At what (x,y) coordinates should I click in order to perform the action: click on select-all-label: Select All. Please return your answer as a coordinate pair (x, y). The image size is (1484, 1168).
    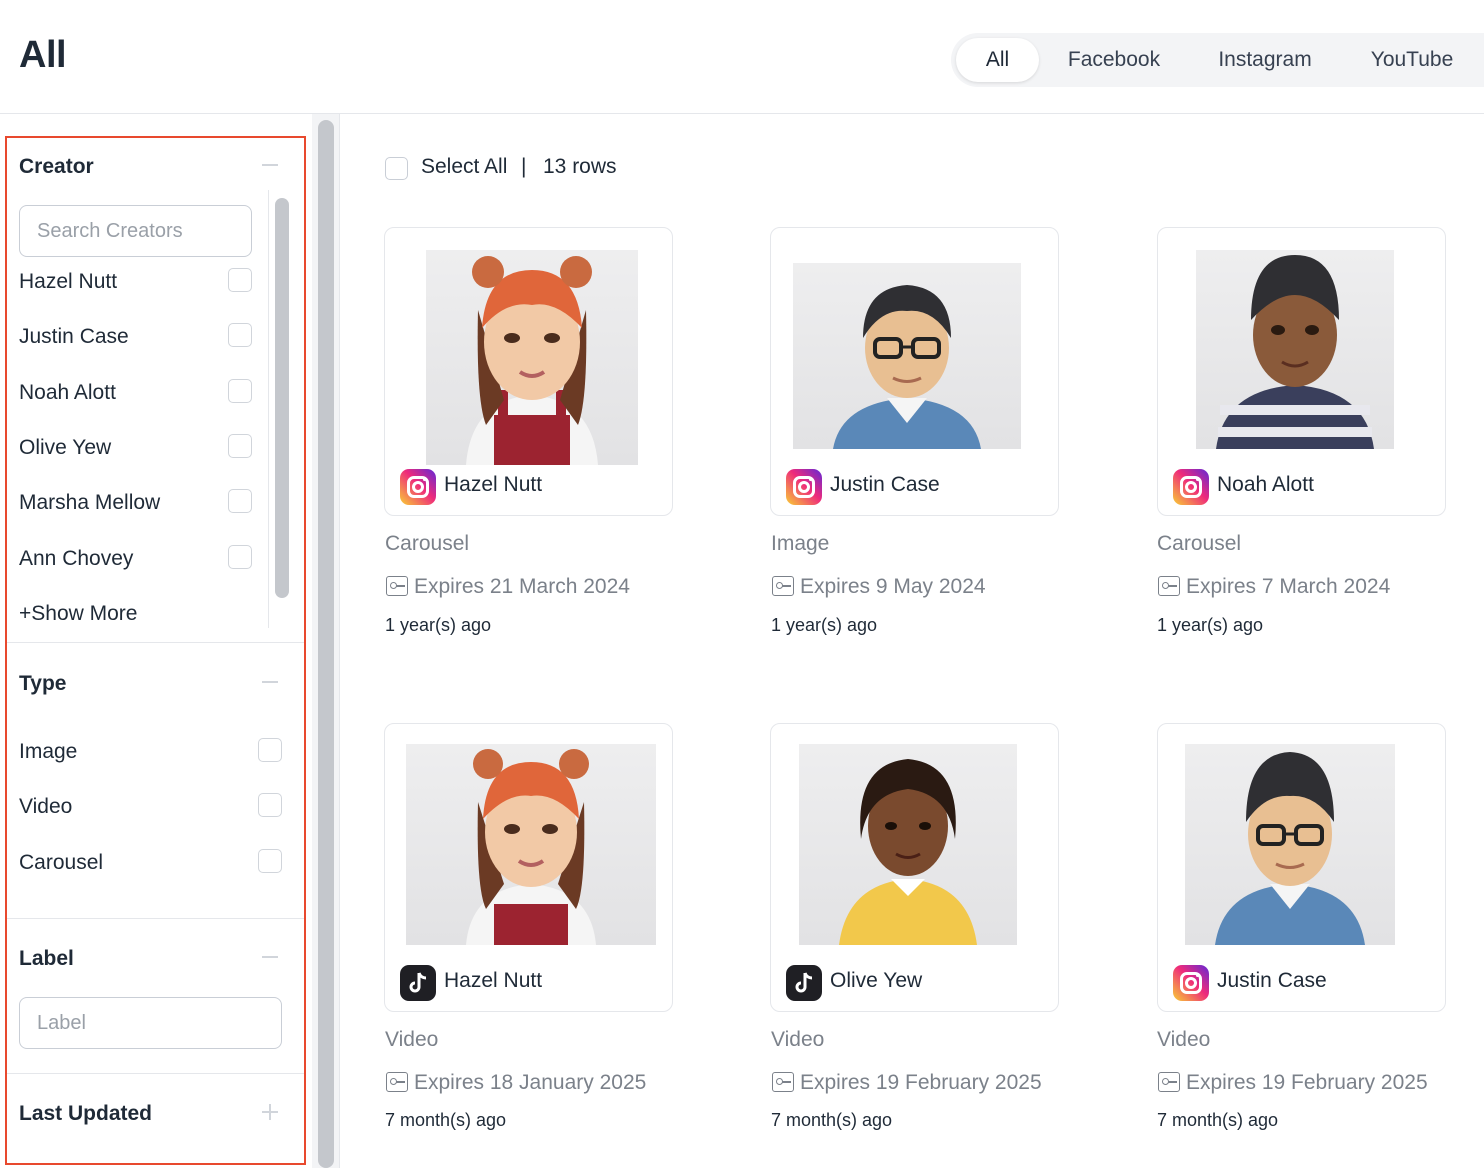
    Looking at the image, I should click on (464, 167).